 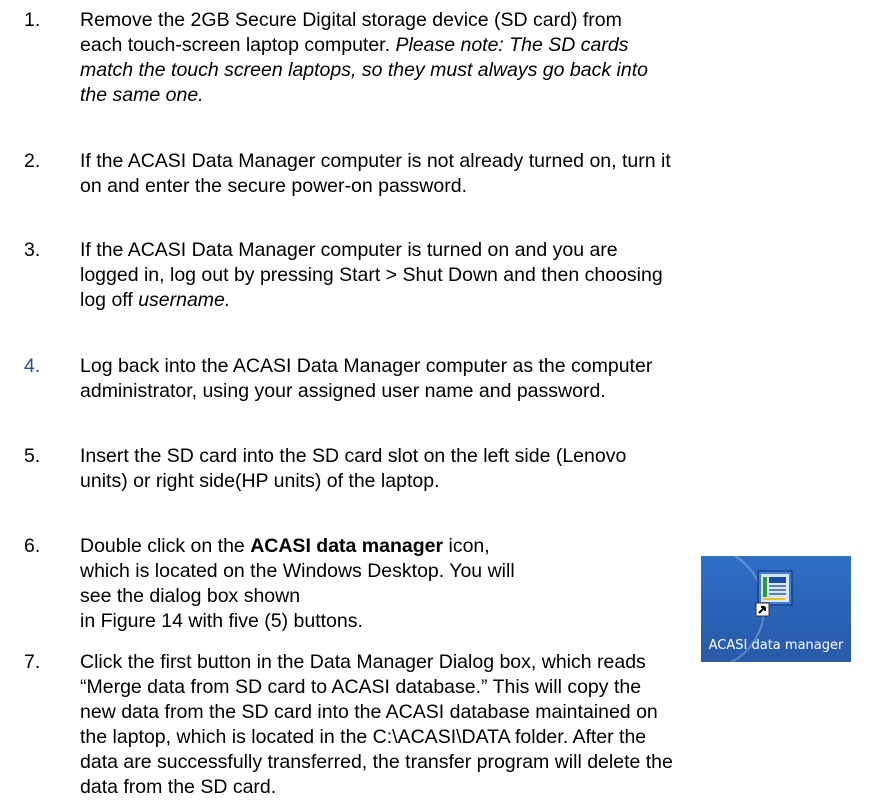 What do you see at coordinates (32, 161) in the screenshot?
I see `step-number: 2.` at bounding box center [32, 161].